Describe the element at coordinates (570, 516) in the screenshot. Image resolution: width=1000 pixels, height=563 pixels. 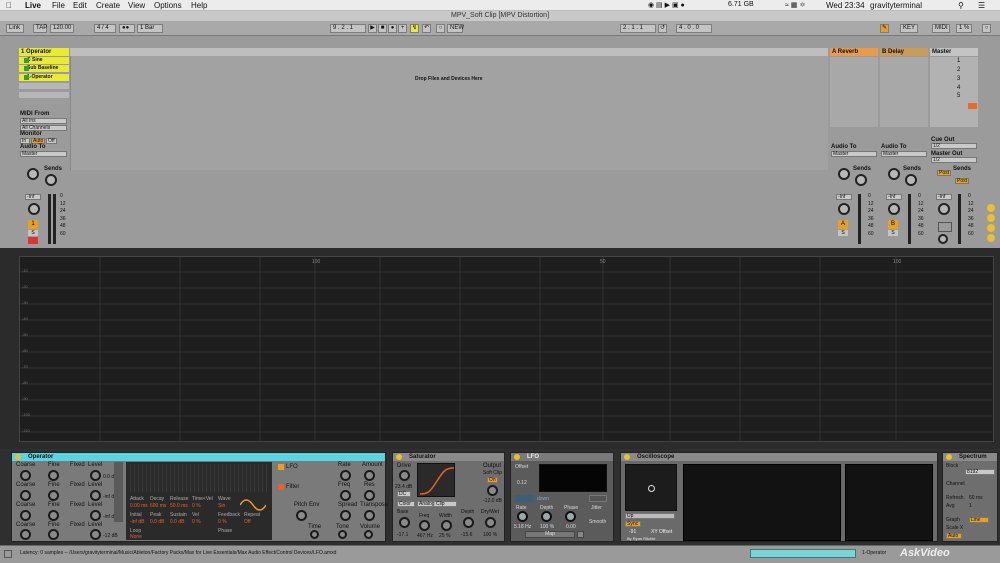
I see `phase-knob` at that location.